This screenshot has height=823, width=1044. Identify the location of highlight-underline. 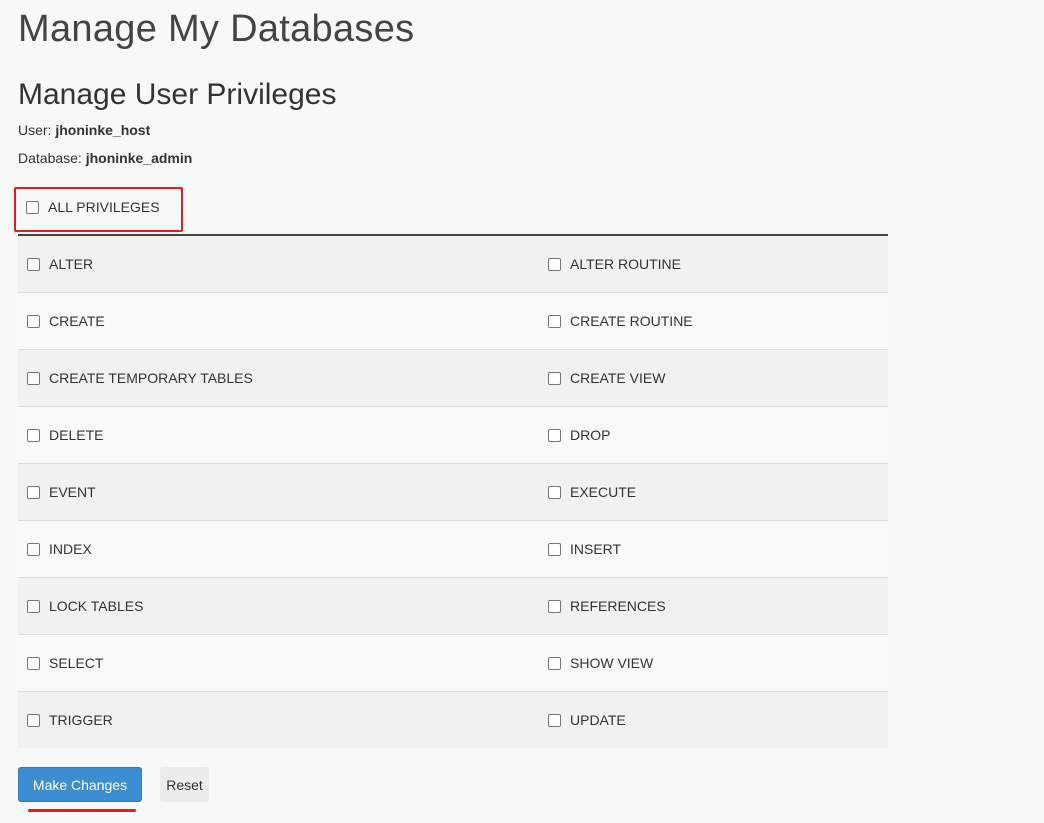
(82, 810).